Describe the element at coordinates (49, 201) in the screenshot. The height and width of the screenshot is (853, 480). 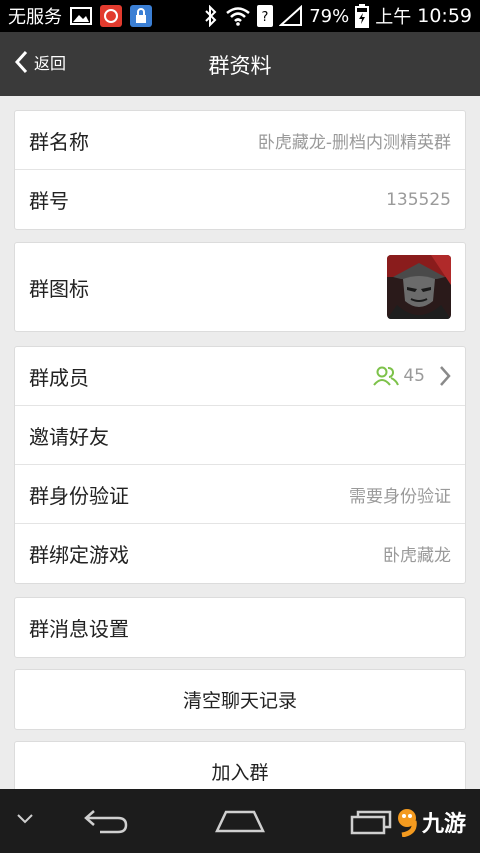
I see `group-id-label: 群号` at that location.